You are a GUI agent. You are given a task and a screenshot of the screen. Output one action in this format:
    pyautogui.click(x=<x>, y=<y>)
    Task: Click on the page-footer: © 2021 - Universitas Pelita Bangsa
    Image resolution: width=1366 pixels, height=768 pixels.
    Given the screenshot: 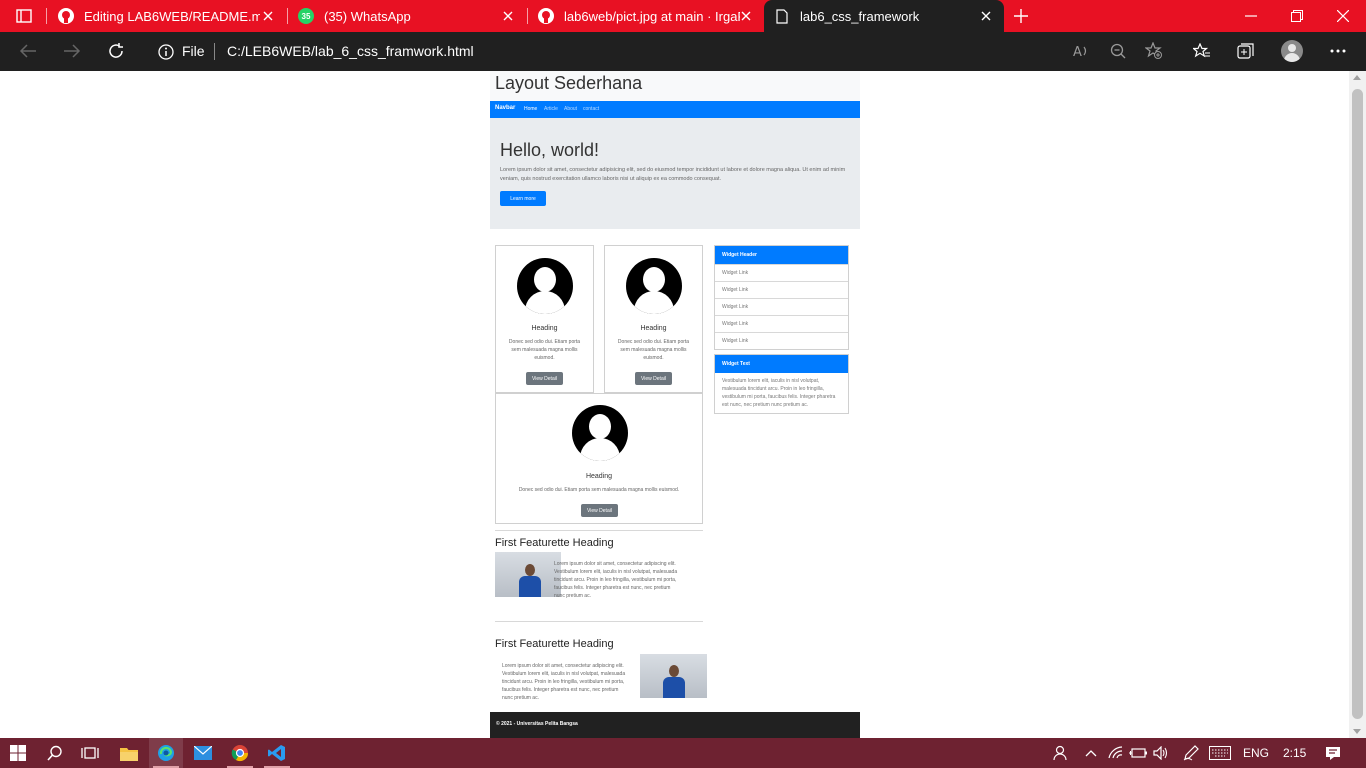 What is the action you would take?
    pyautogui.click(x=675, y=725)
    